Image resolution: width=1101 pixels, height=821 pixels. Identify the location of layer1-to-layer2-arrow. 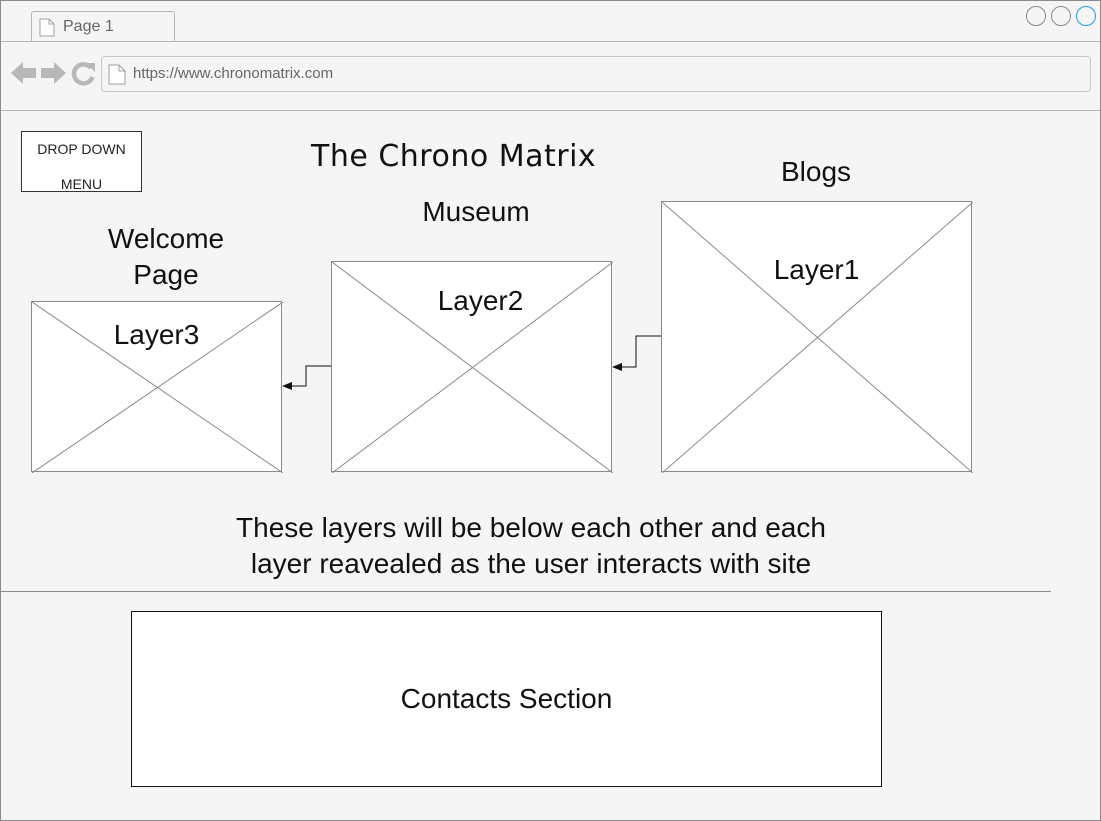
(636, 353).